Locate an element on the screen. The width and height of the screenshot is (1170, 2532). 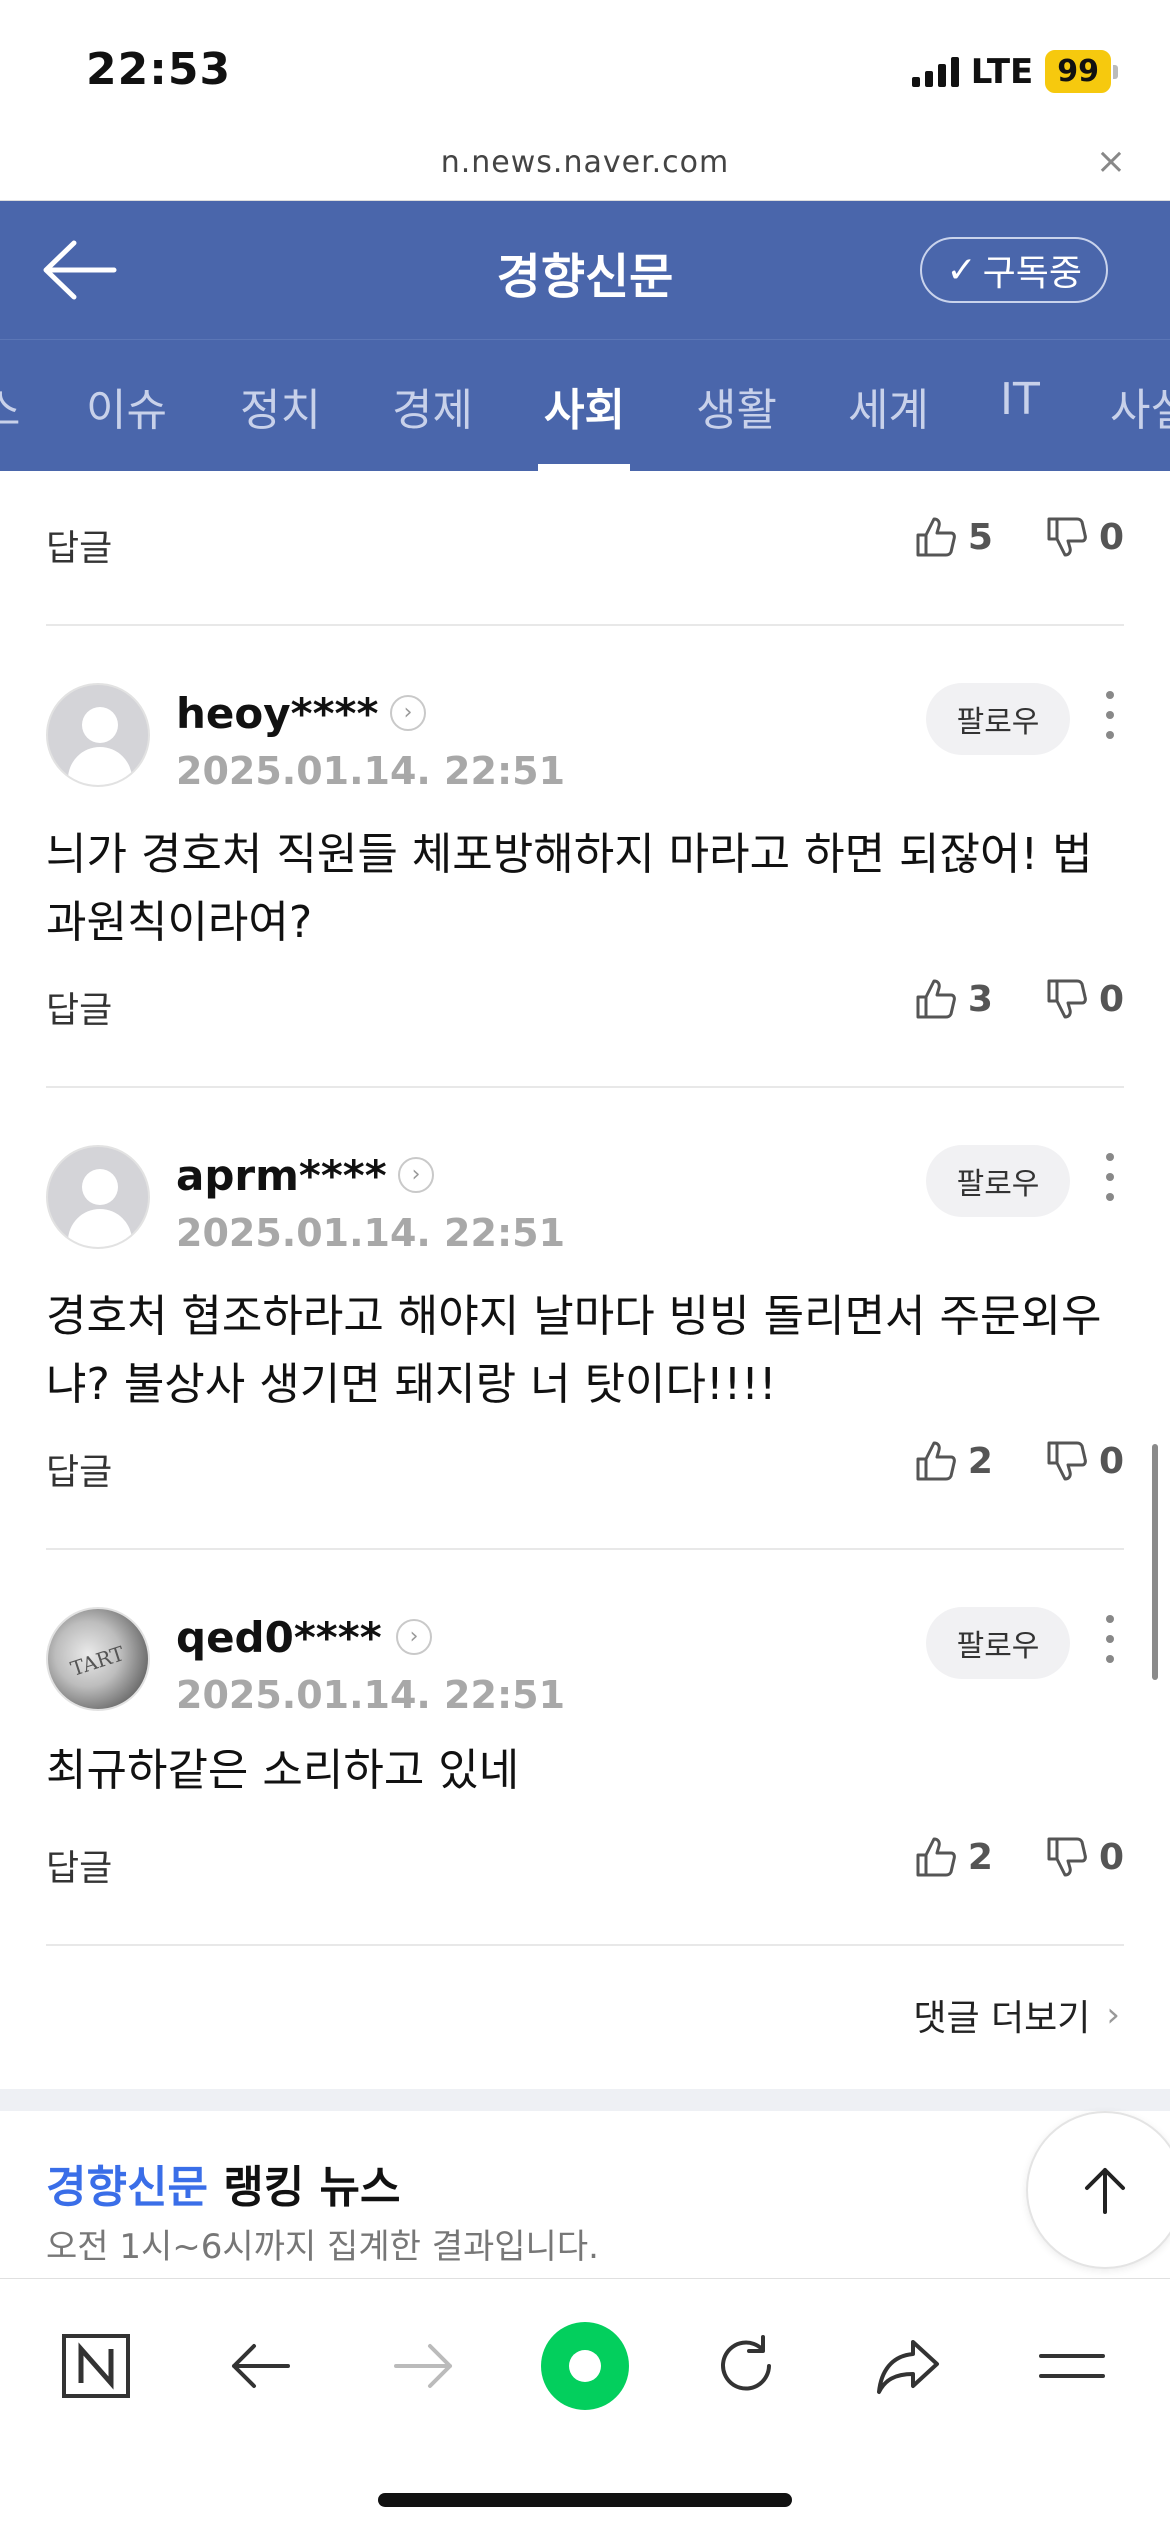
active-tab-indicator is located at coordinates (584, 467).